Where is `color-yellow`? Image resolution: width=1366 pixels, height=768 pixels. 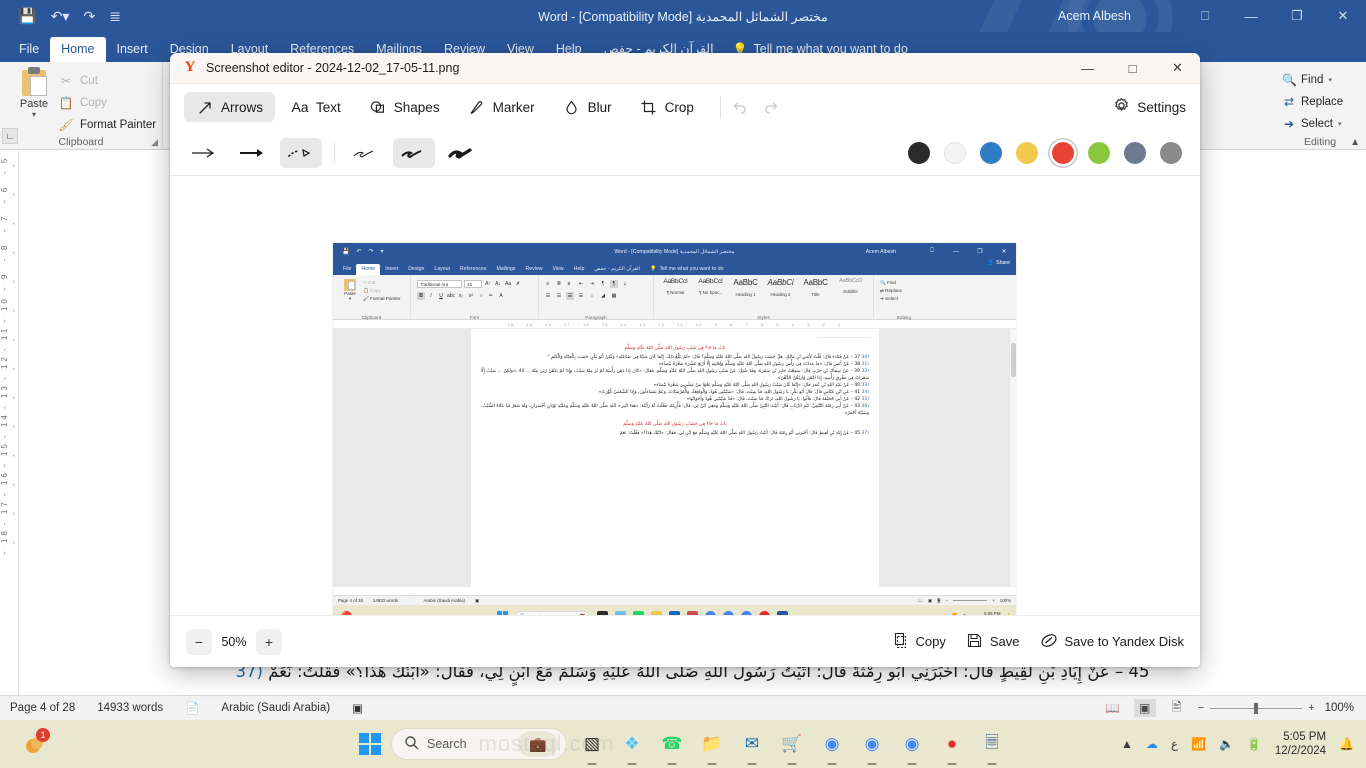
color-yellow is located at coordinates (1027, 153).